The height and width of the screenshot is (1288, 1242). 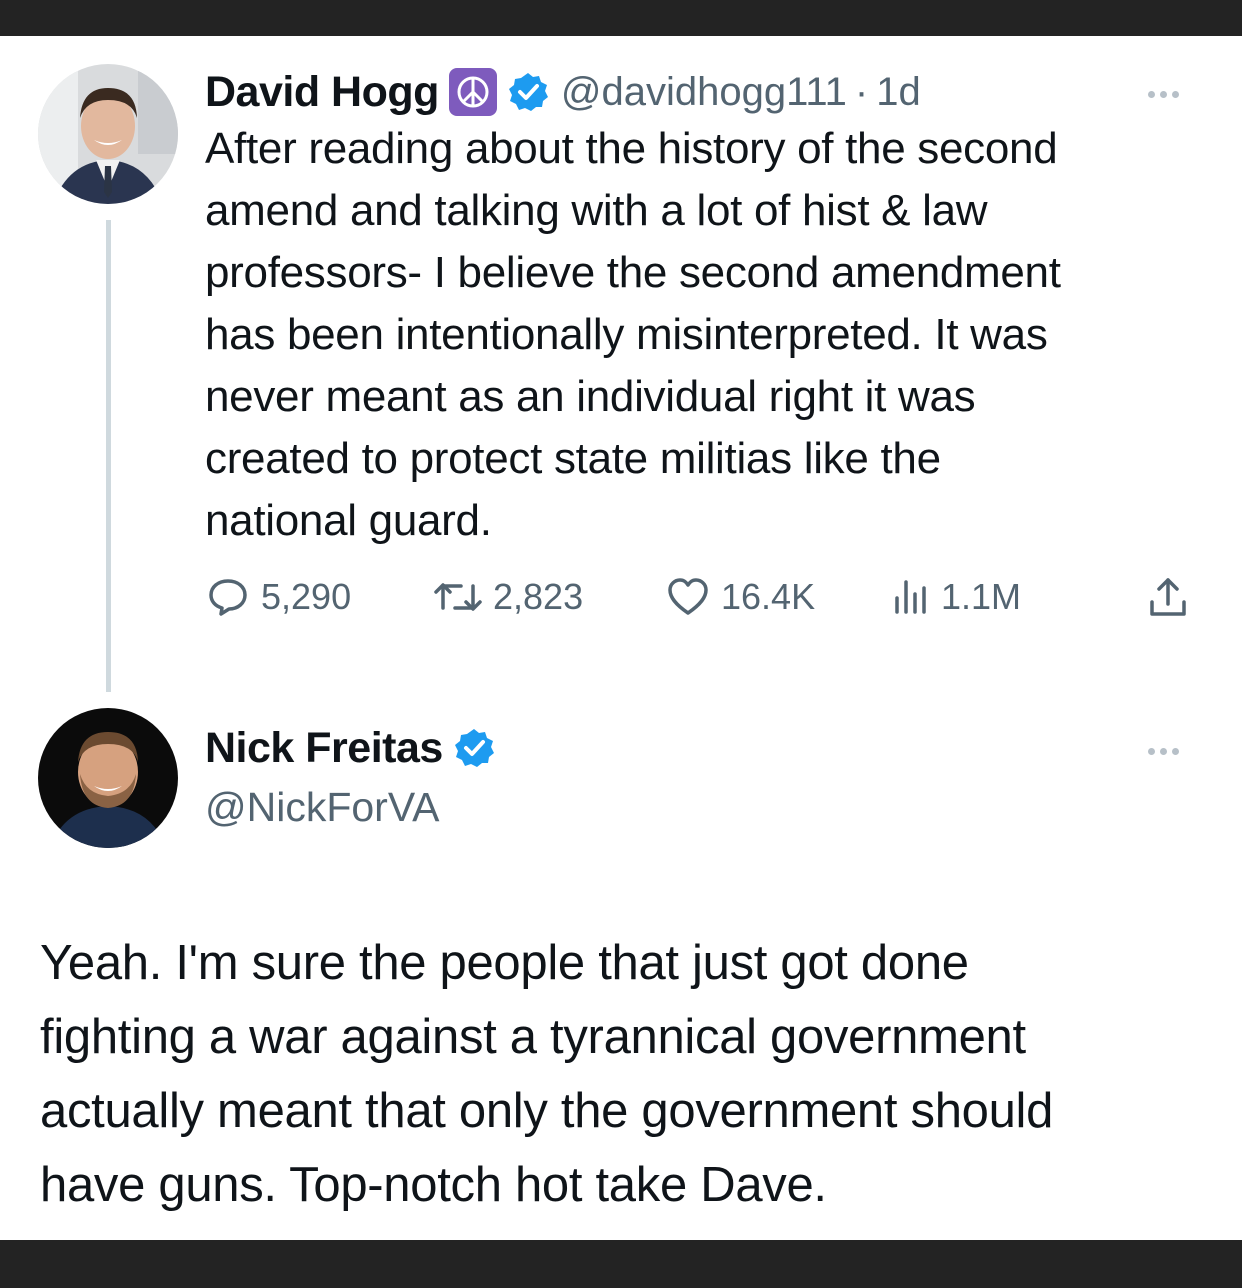 I want to click on share-icon, so click(x=1168, y=597).